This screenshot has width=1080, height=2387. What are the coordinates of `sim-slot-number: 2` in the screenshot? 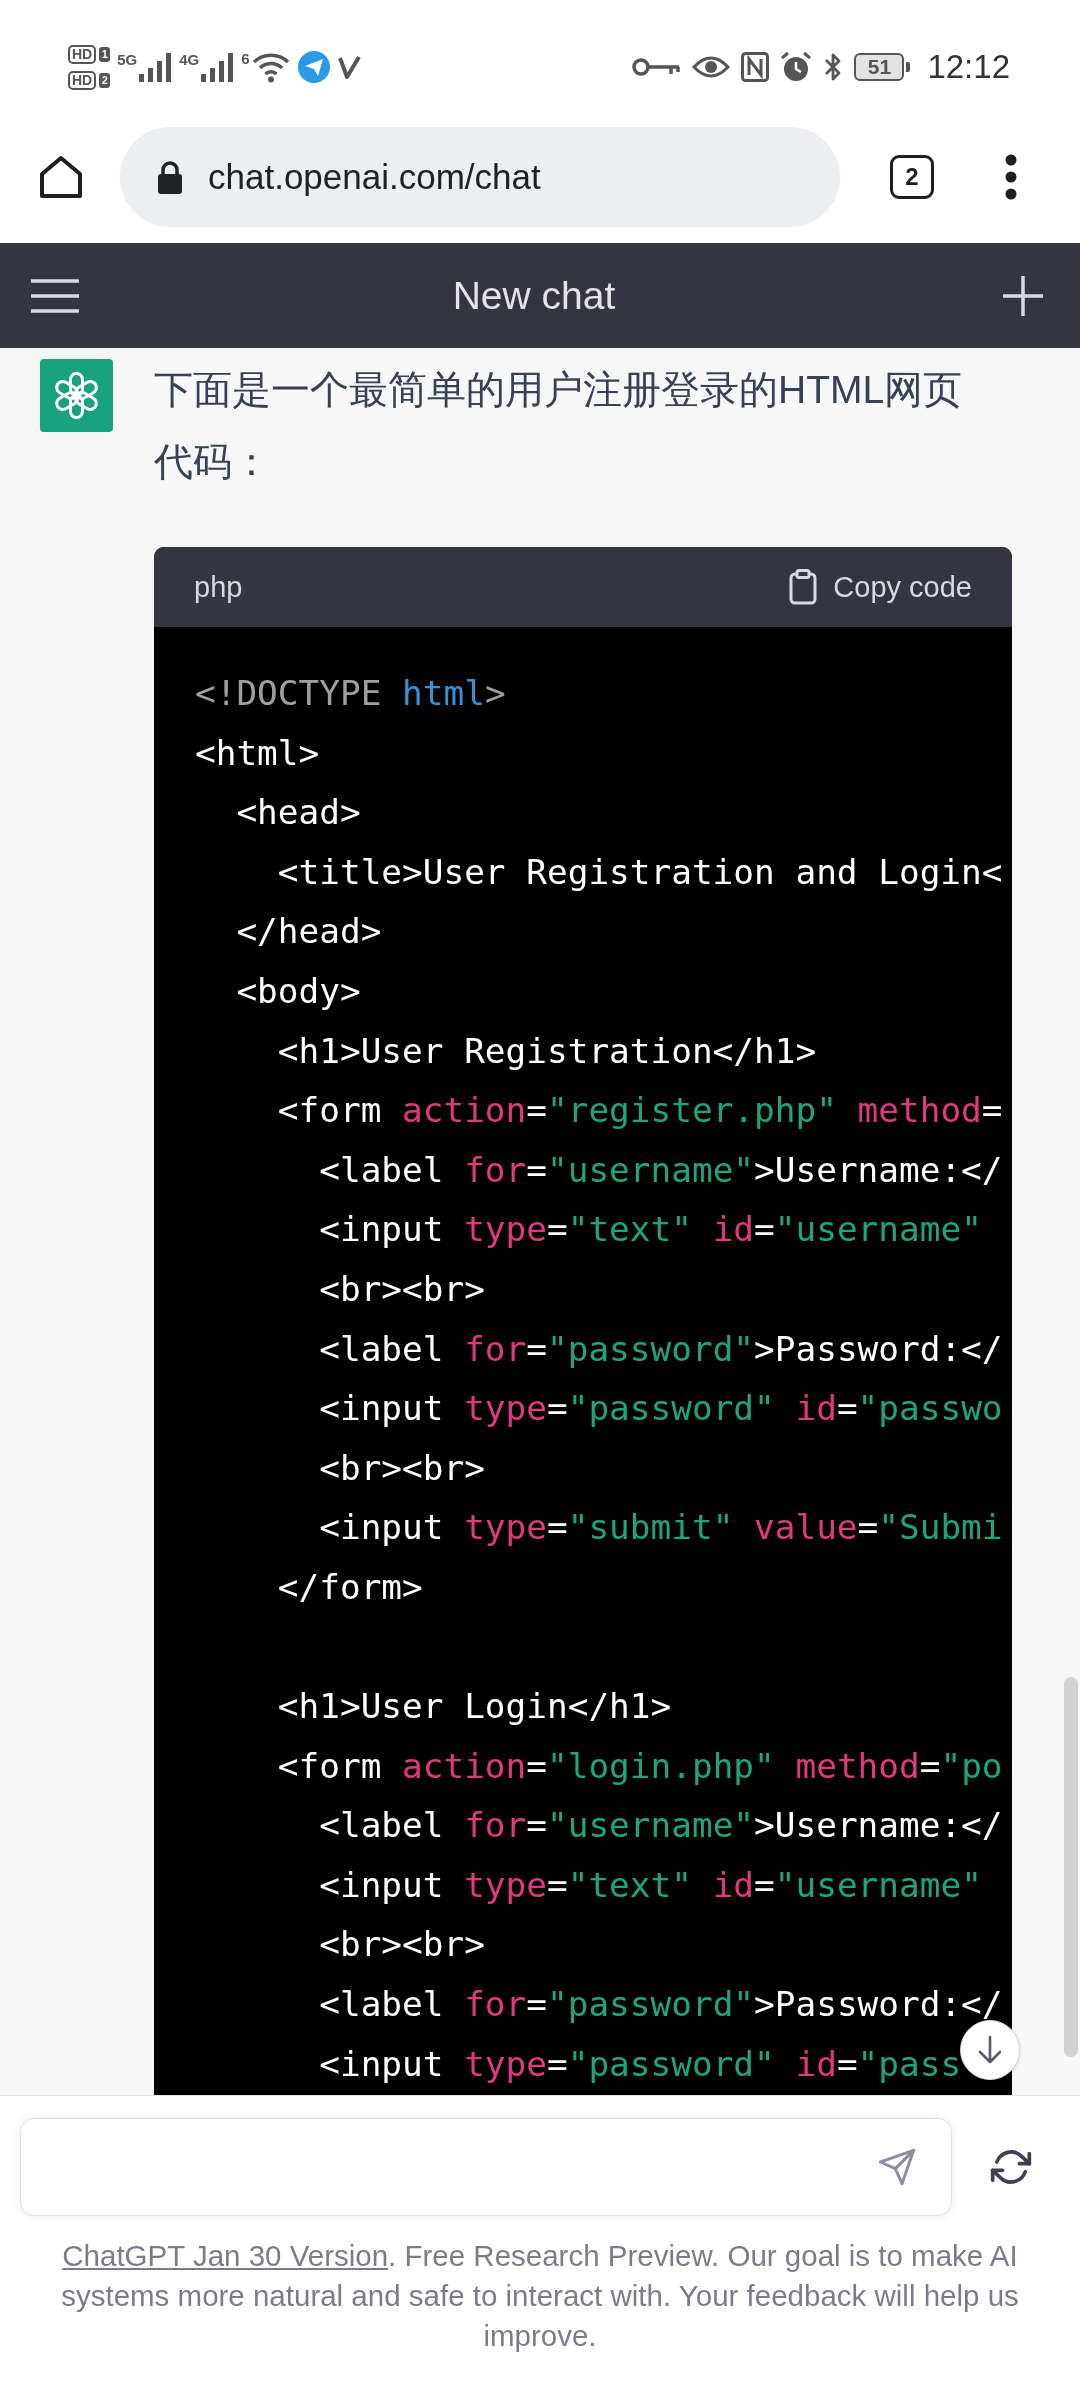 It's located at (105, 80).